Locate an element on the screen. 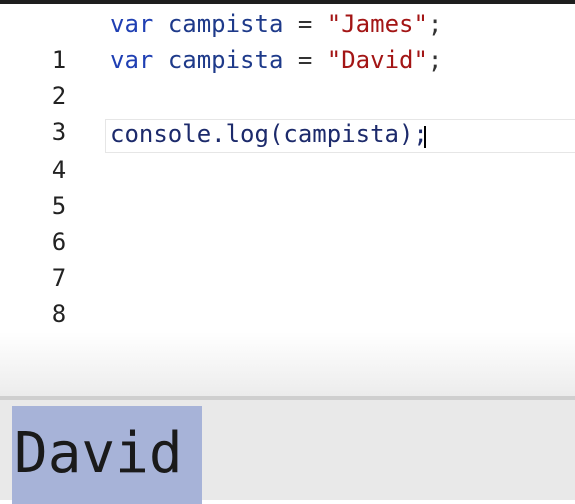 This screenshot has height=504, width=575. code-line-2: 2 var campista = "David"; is located at coordinates (287, 76).